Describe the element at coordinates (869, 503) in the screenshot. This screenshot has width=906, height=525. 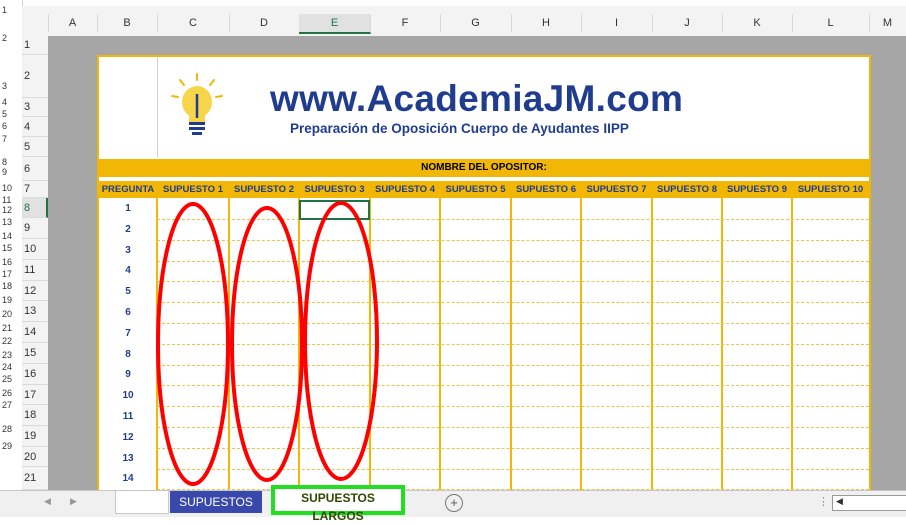
I see `horizontal-scrollbar: ◀` at that location.